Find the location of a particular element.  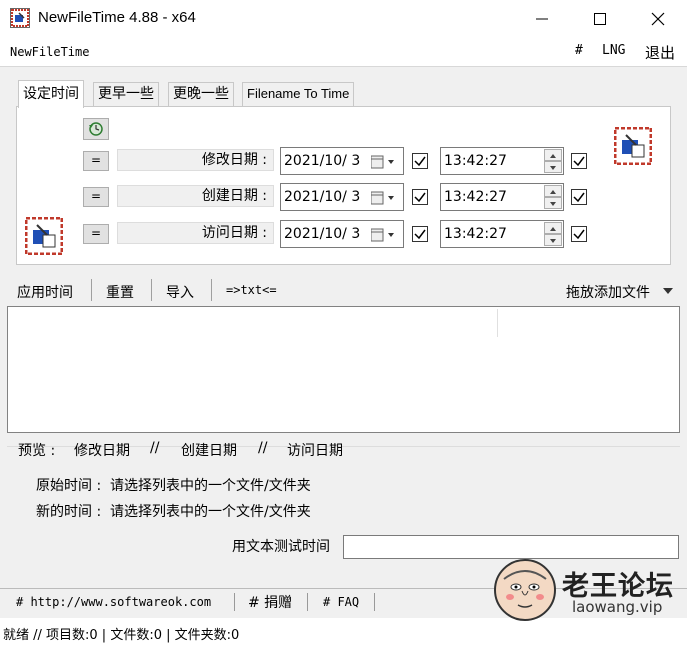

created-time-field: 13:42:27 is located at coordinates (502, 197).